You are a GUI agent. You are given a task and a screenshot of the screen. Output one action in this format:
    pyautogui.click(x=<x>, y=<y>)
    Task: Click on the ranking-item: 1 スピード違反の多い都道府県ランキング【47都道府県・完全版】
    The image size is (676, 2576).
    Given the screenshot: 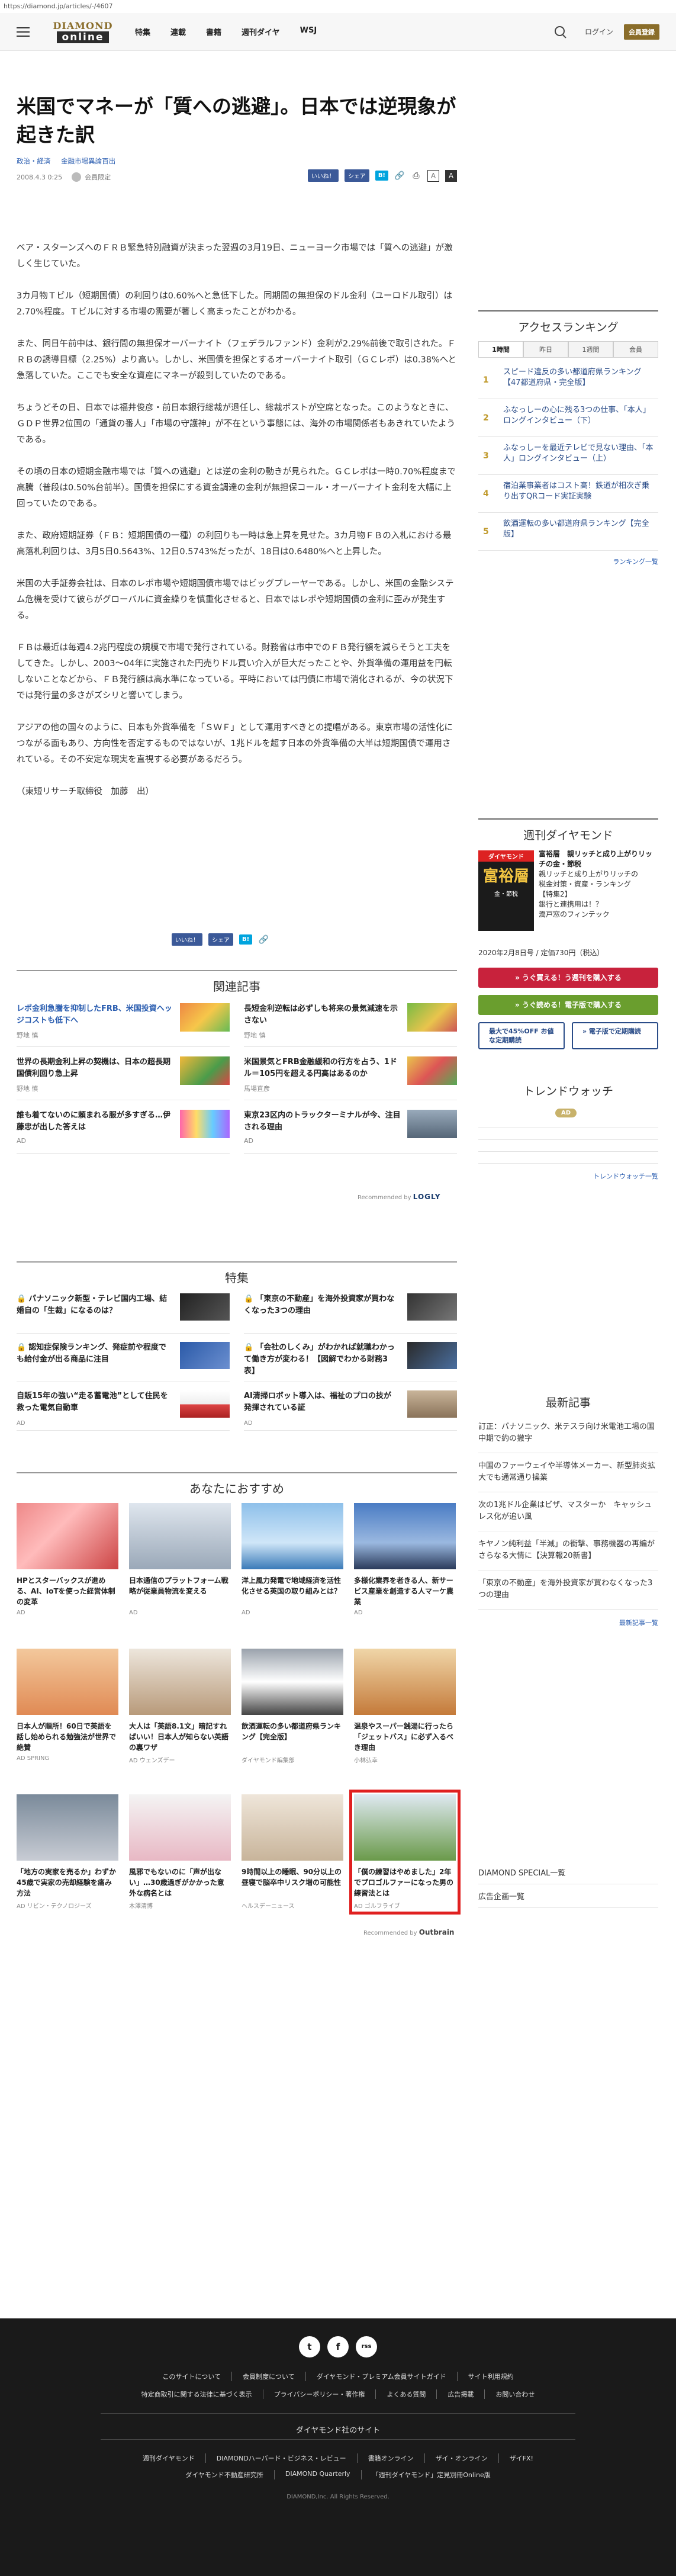 What is the action you would take?
    pyautogui.click(x=568, y=380)
    